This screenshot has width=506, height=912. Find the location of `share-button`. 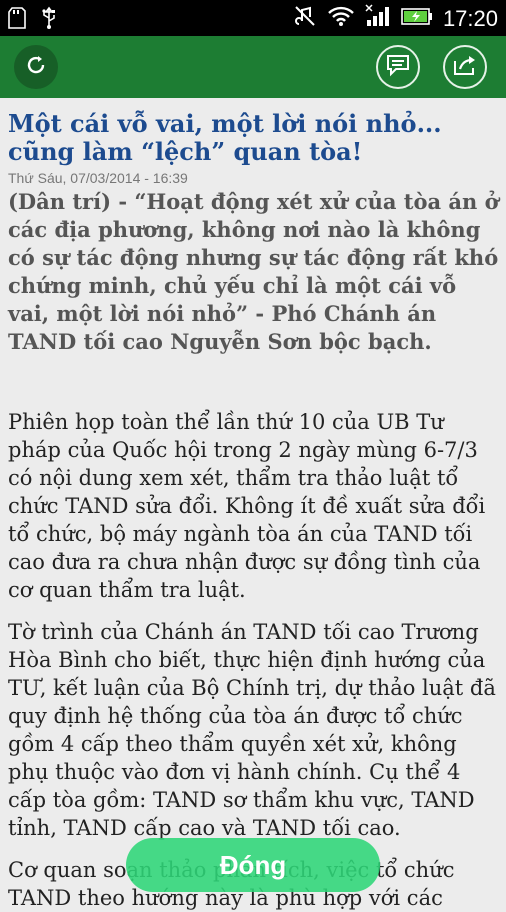

share-button is located at coordinates (465, 67).